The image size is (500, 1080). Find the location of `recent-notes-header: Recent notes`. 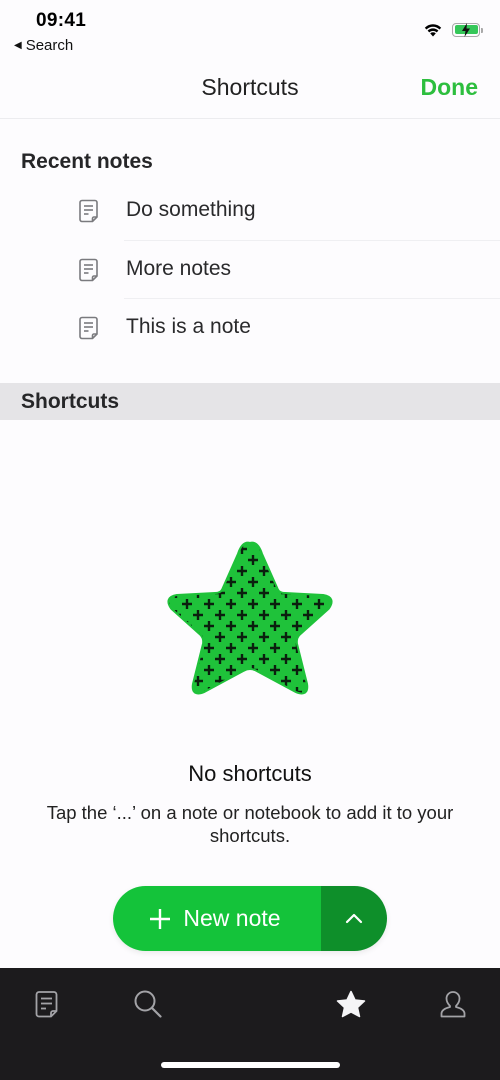

recent-notes-header: Recent notes is located at coordinates (87, 161).